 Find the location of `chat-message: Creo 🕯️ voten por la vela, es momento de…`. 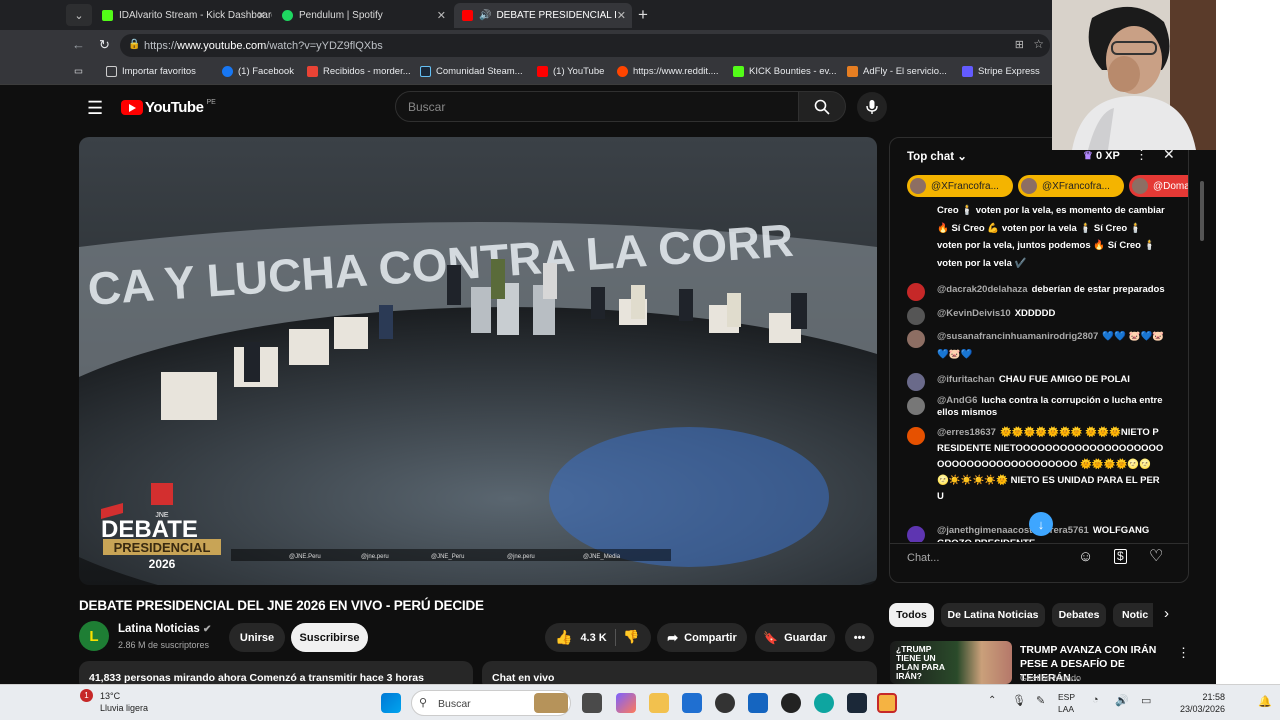

chat-message: Creo 🕯️ voten por la vela, es momento de… is located at coordinates (1051, 237).